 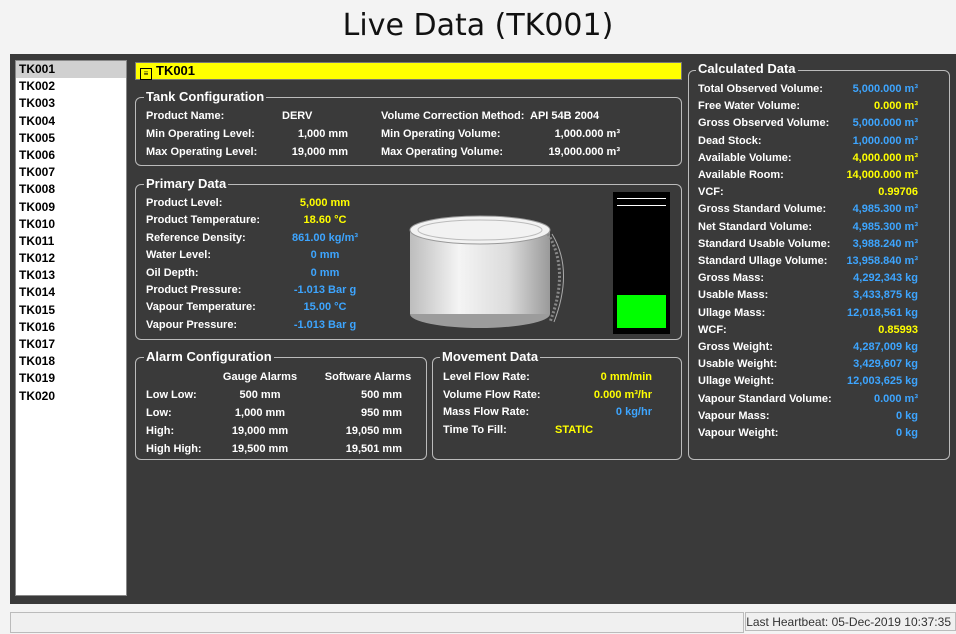 I want to click on calc-value: 3,433,875 kg, so click(x=885, y=295).